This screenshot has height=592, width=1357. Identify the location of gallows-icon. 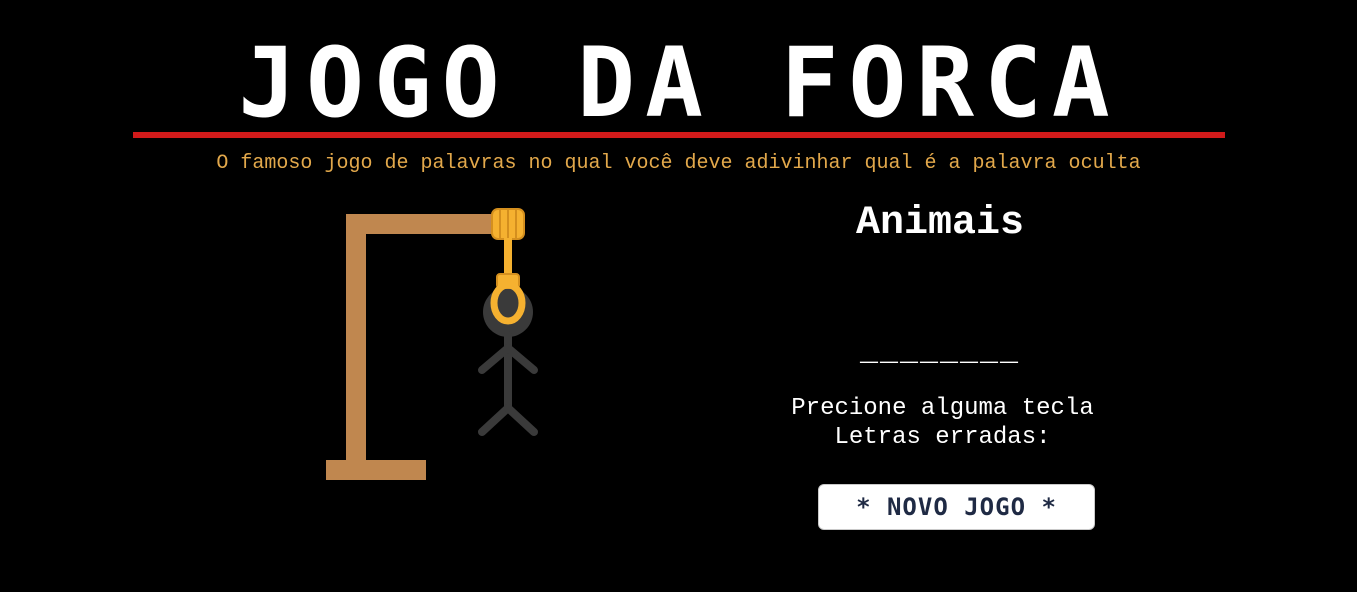
(432, 344).